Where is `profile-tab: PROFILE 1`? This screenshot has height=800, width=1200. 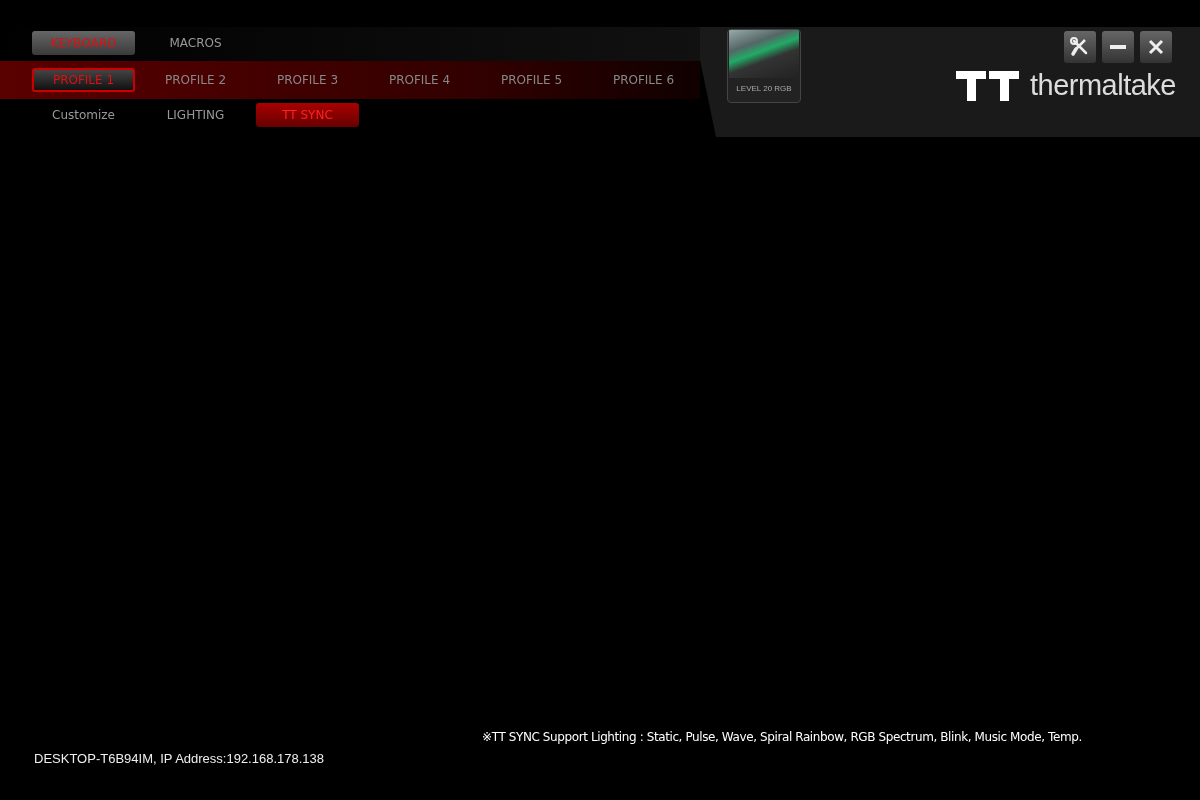
profile-tab: PROFILE 1 is located at coordinates (83, 80).